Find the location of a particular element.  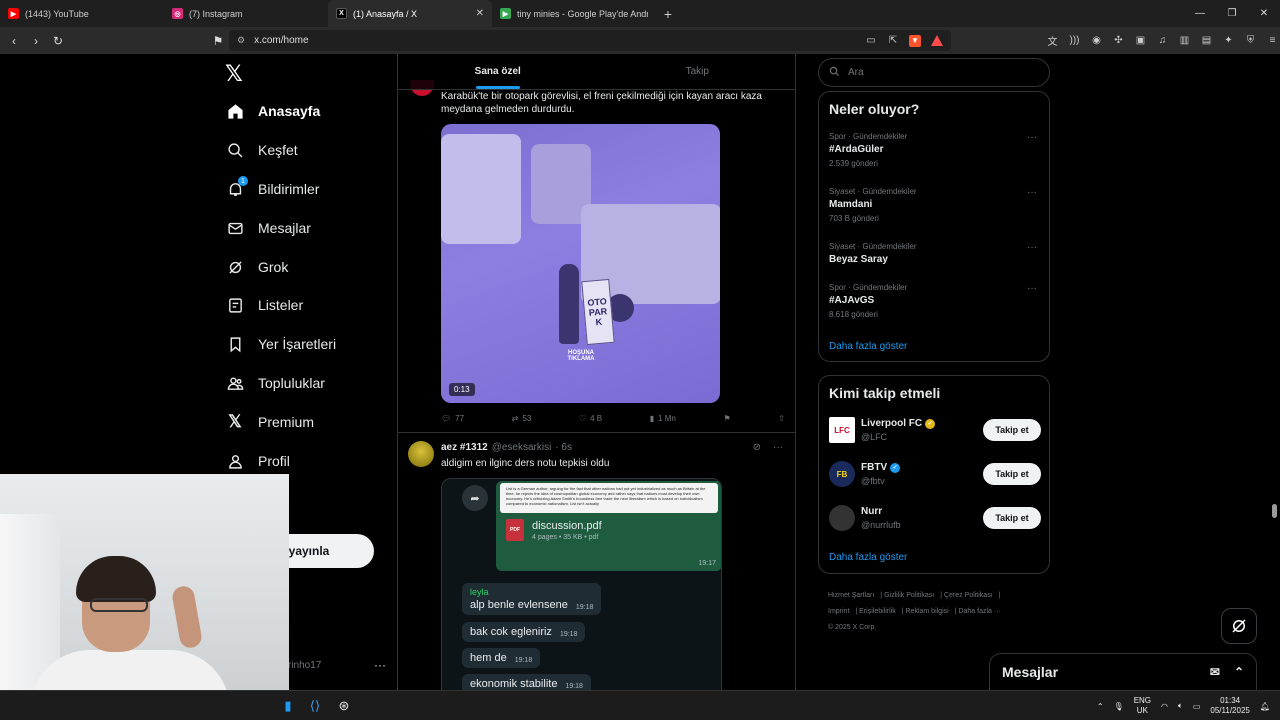

translate-icon: 文 is located at coordinates (1052, 41).